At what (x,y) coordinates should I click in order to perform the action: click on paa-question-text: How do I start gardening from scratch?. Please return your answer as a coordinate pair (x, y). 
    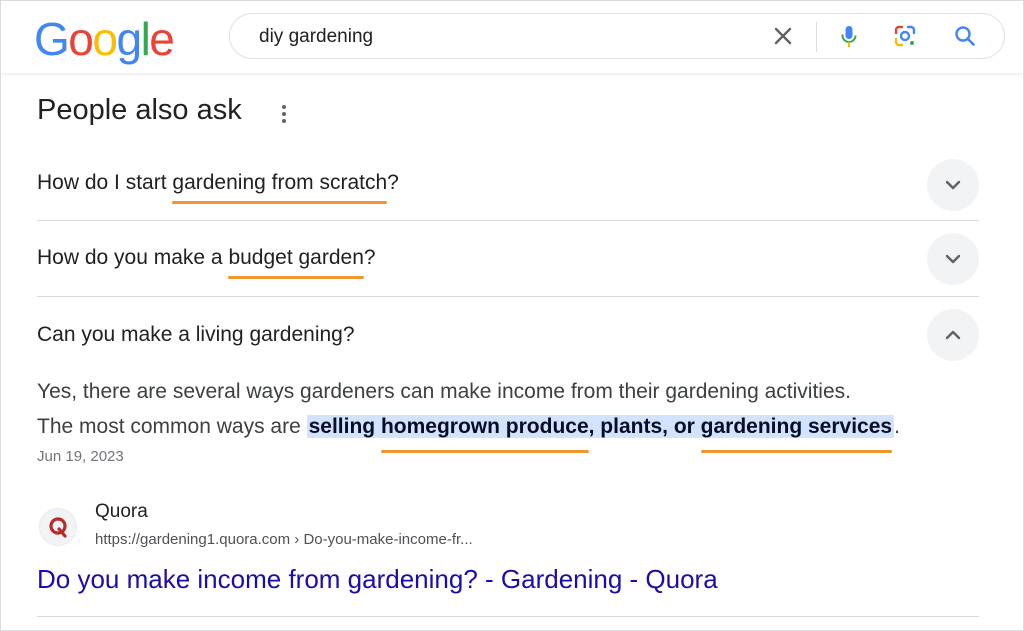
    Looking at the image, I should click on (218, 187).